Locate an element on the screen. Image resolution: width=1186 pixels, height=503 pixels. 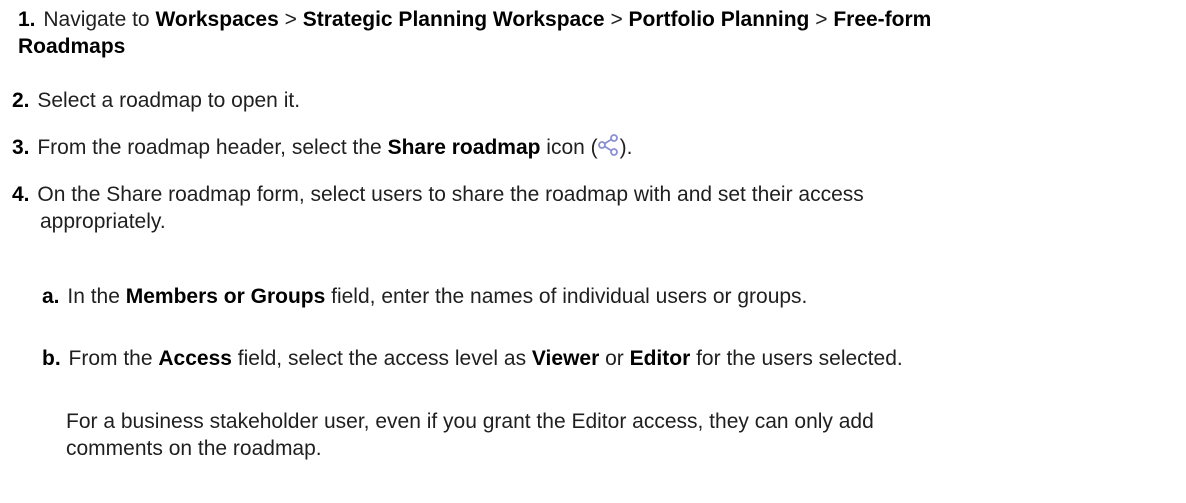
note-line-2: comments on the roadmap. is located at coordinates (194, 448).